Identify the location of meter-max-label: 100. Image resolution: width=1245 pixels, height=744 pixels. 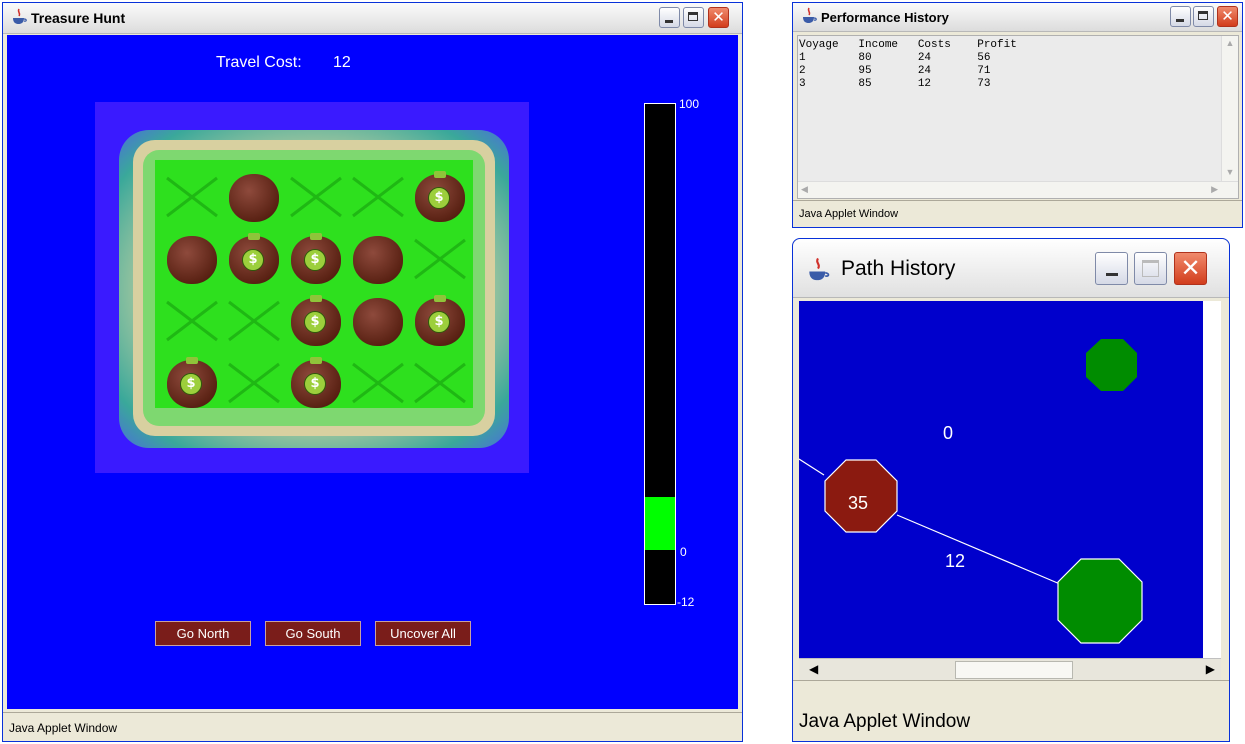
(689, 104).